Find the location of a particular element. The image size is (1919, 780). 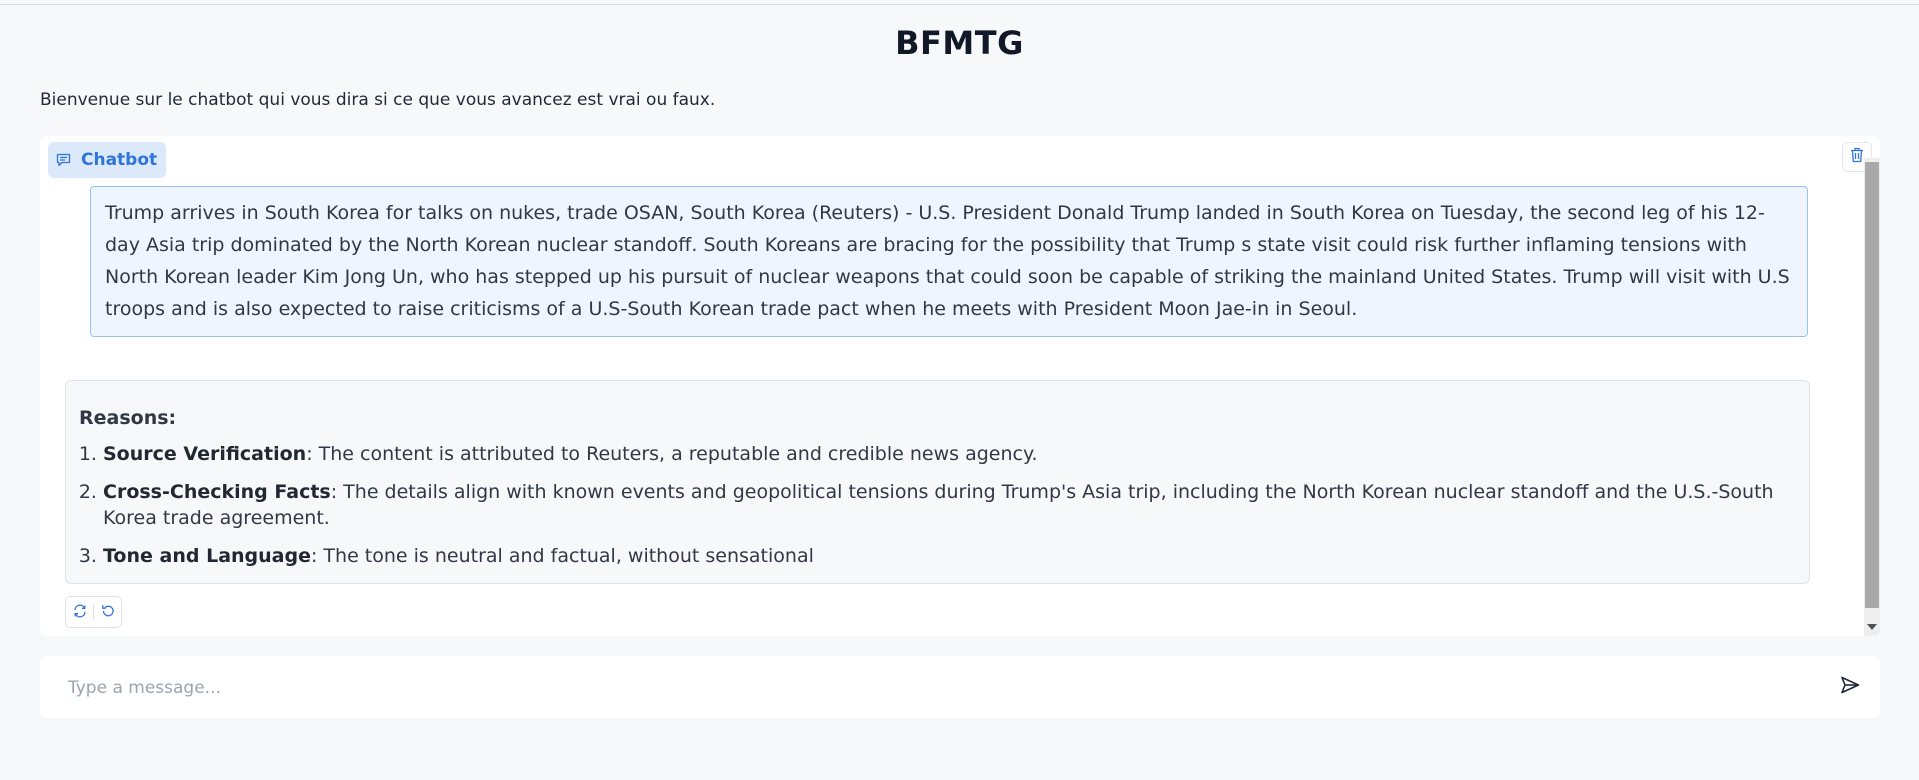

undo-button is located at coordinates (107, 612).